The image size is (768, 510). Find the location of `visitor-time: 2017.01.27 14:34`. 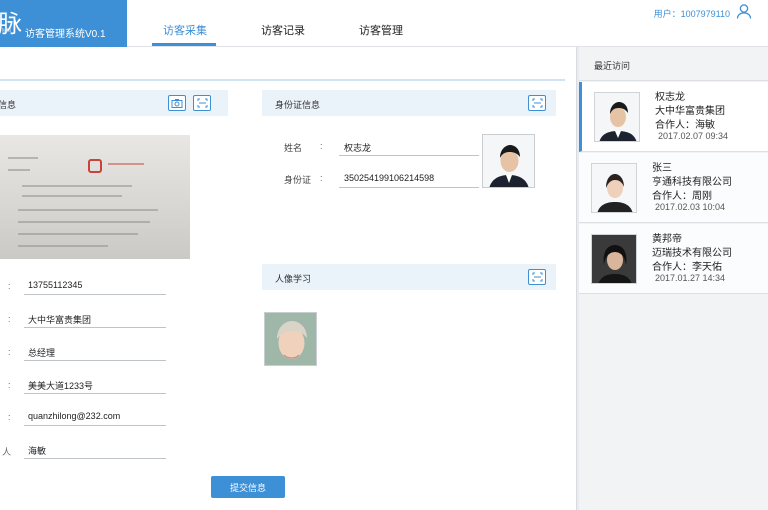

visitor-time: 2017.01.27 14:34 is located at coordinates (690, 278).